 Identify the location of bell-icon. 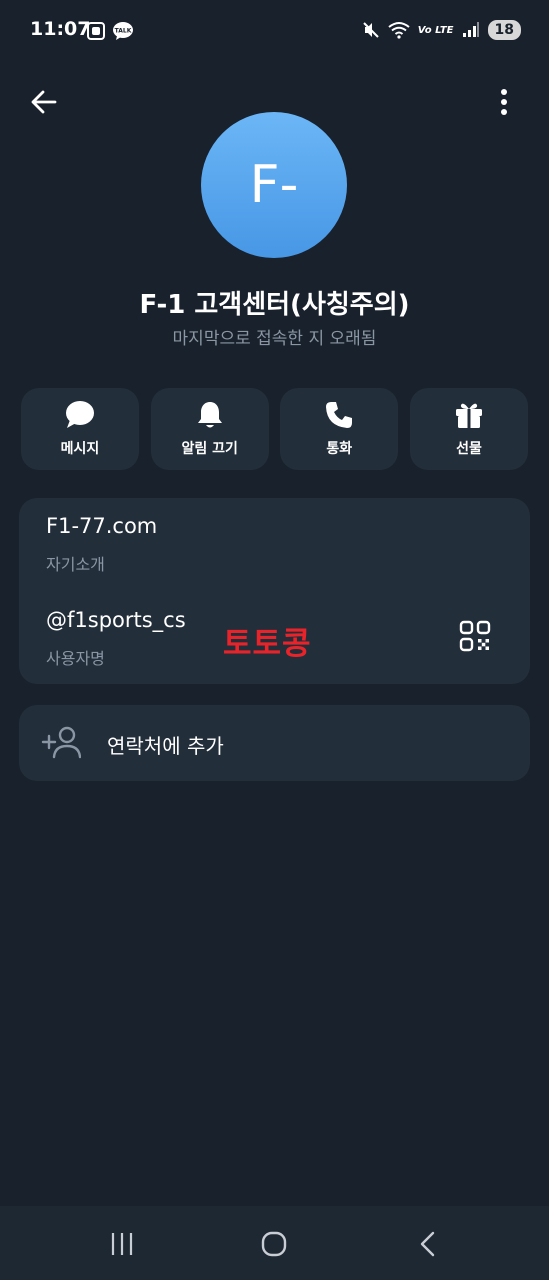
(209, 415).